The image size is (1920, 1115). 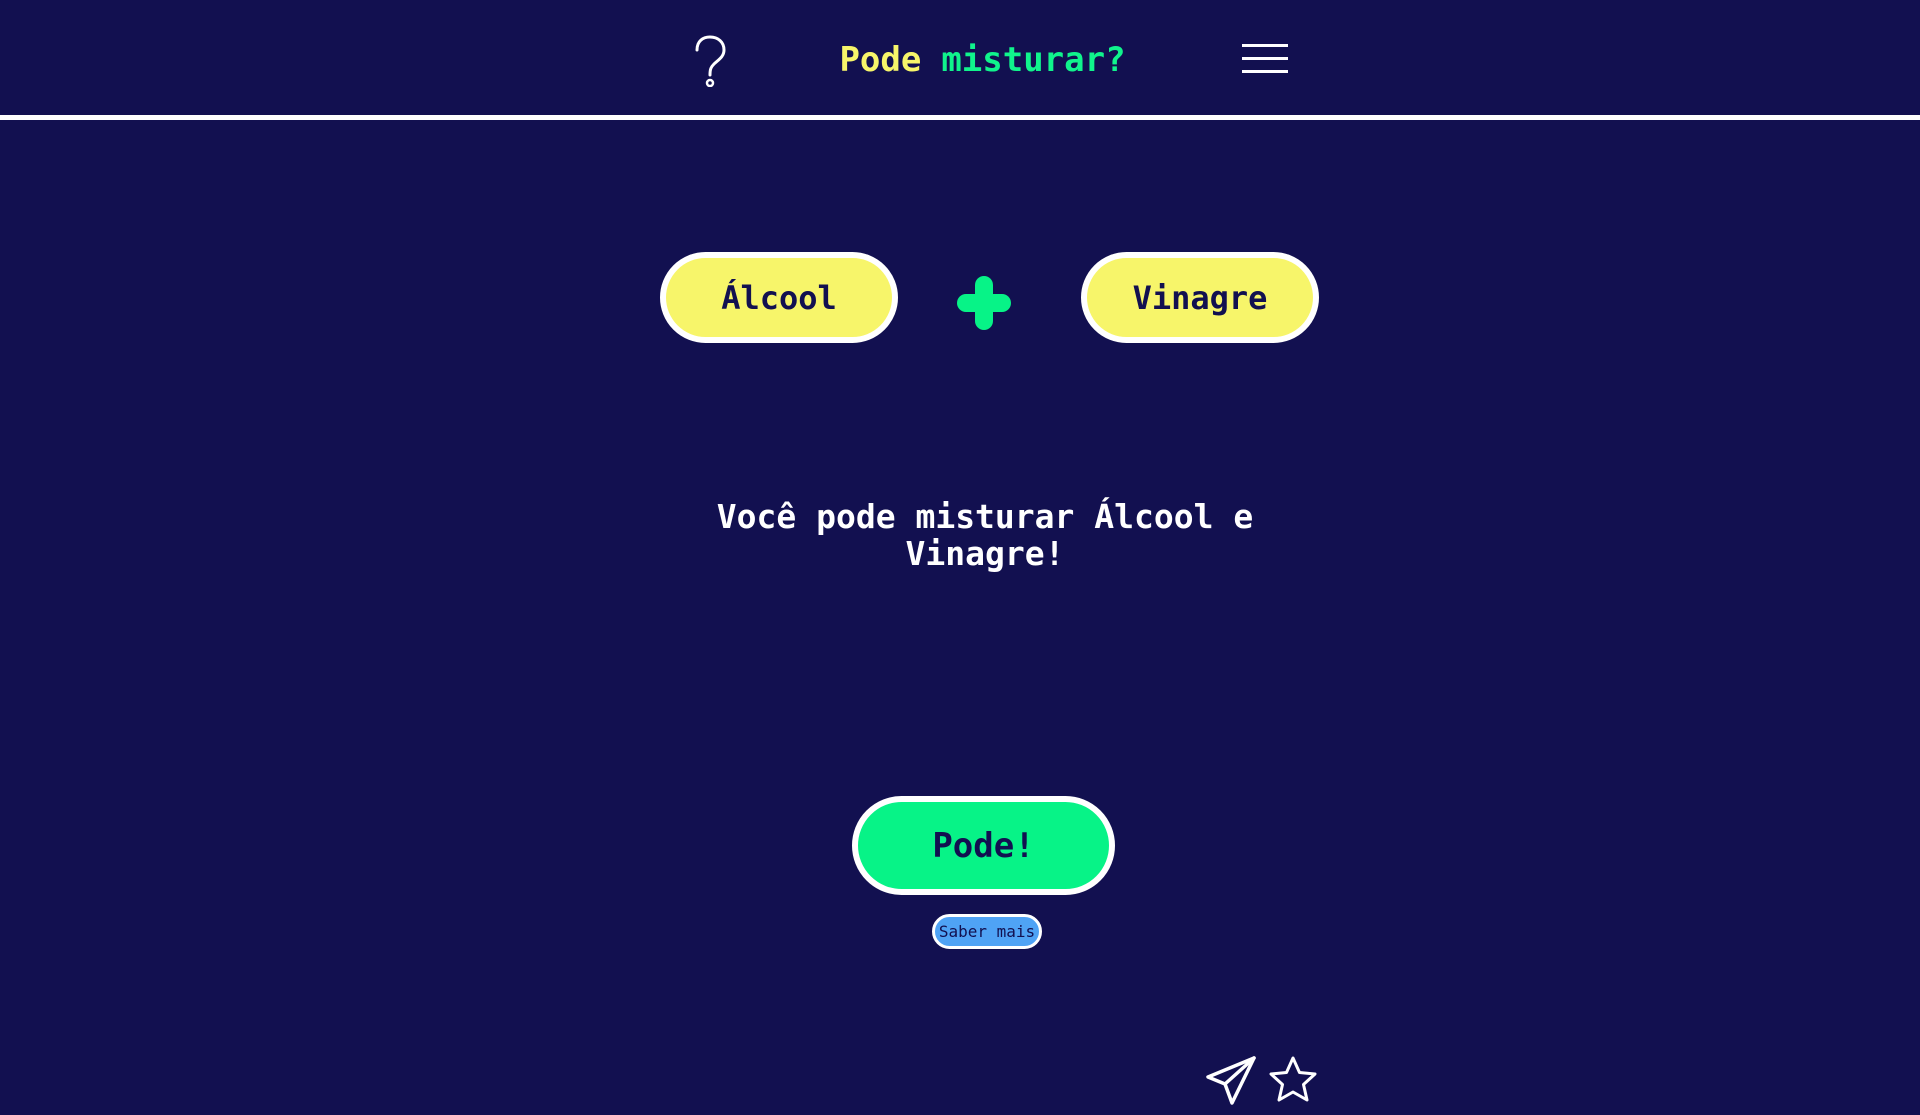 I want to click on title-part-2: misturar?, so click(x=1033, y=60).